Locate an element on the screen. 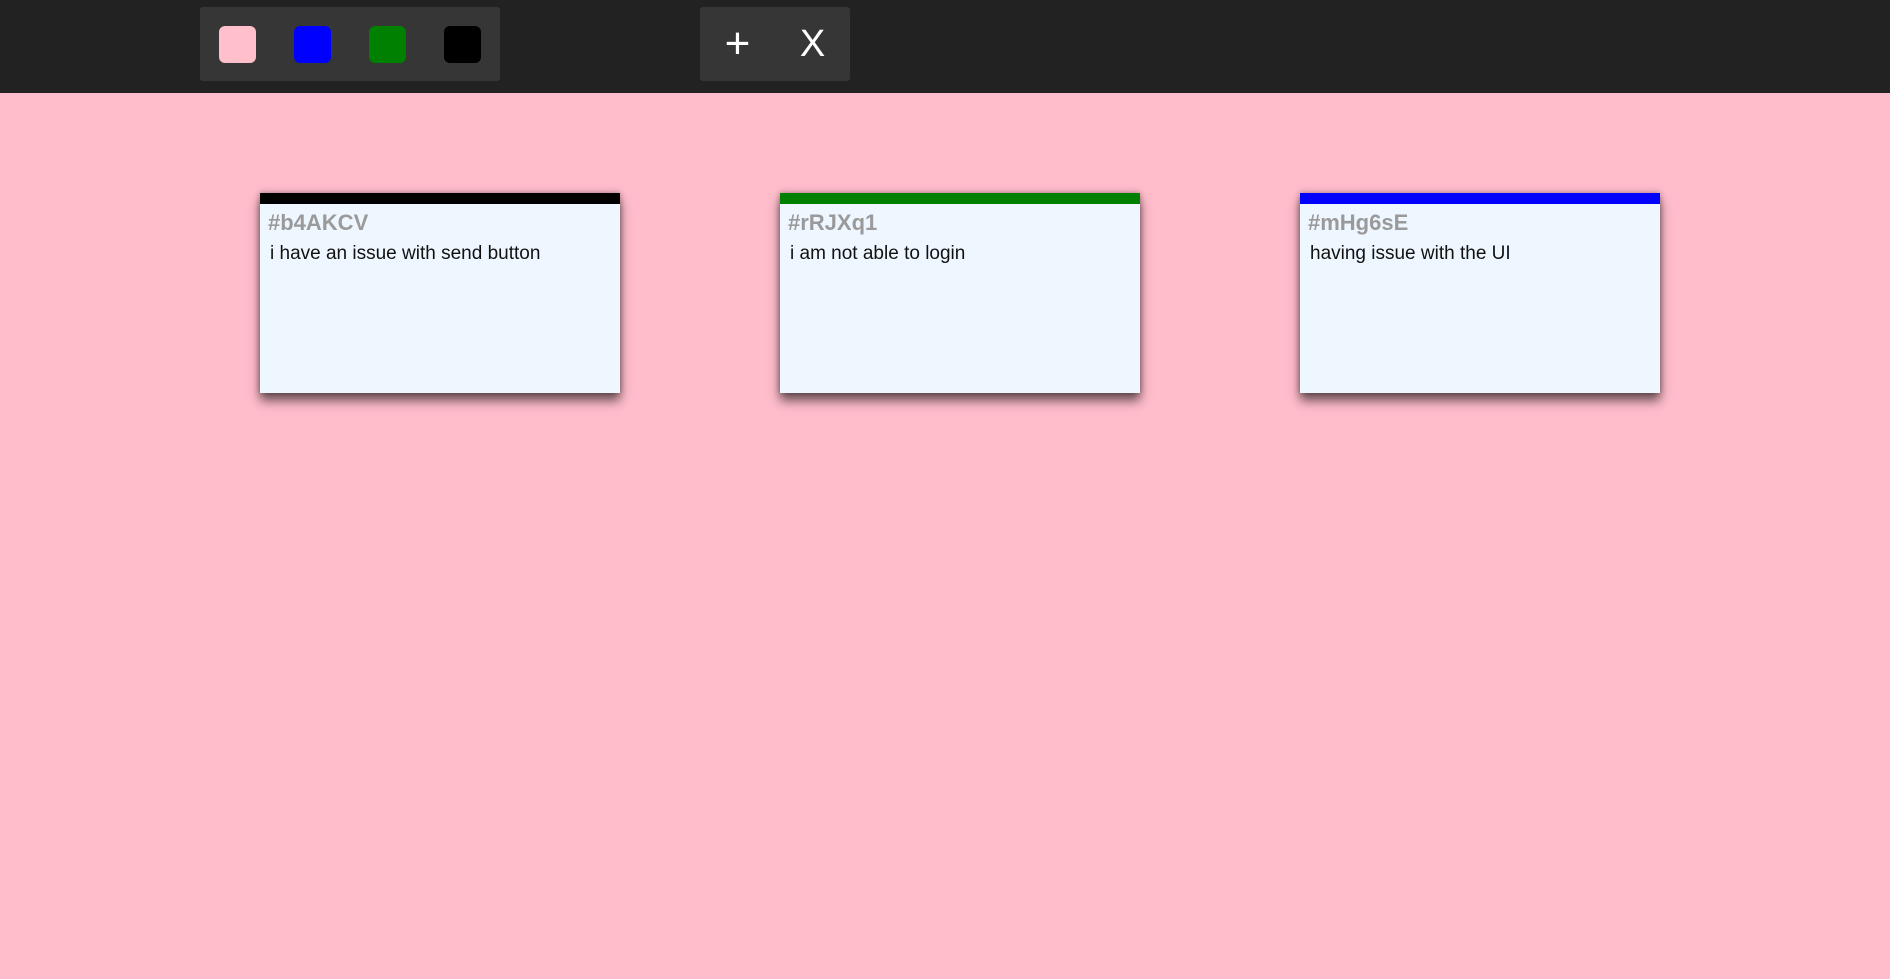  add-ticket-button: + is located at coordinates (737, 44).